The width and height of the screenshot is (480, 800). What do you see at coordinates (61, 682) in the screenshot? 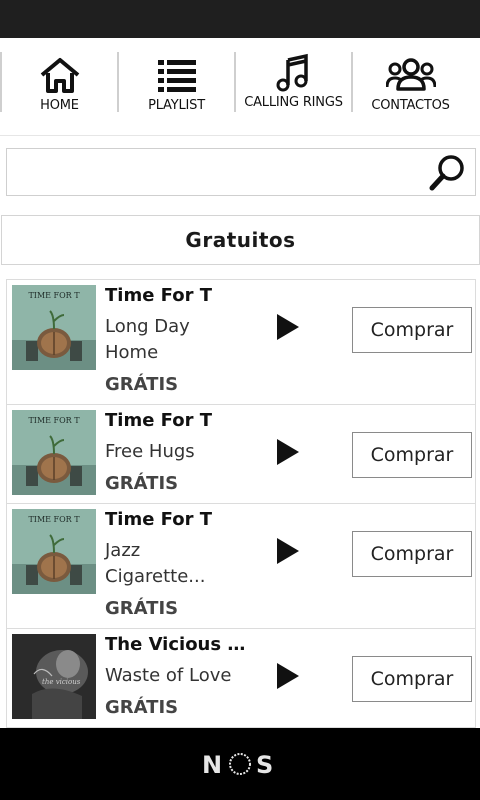
I see `svg-text: the vicious` at bounding box center [61, 682].